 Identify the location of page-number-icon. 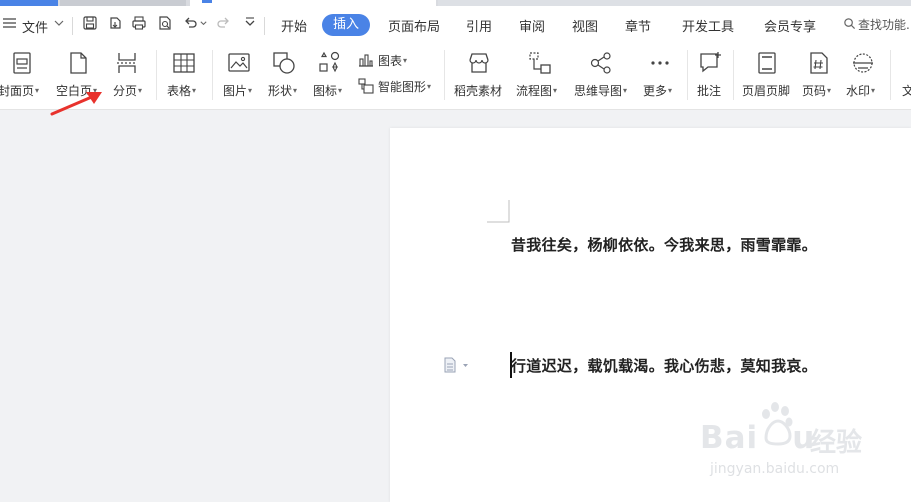
(819, 63).